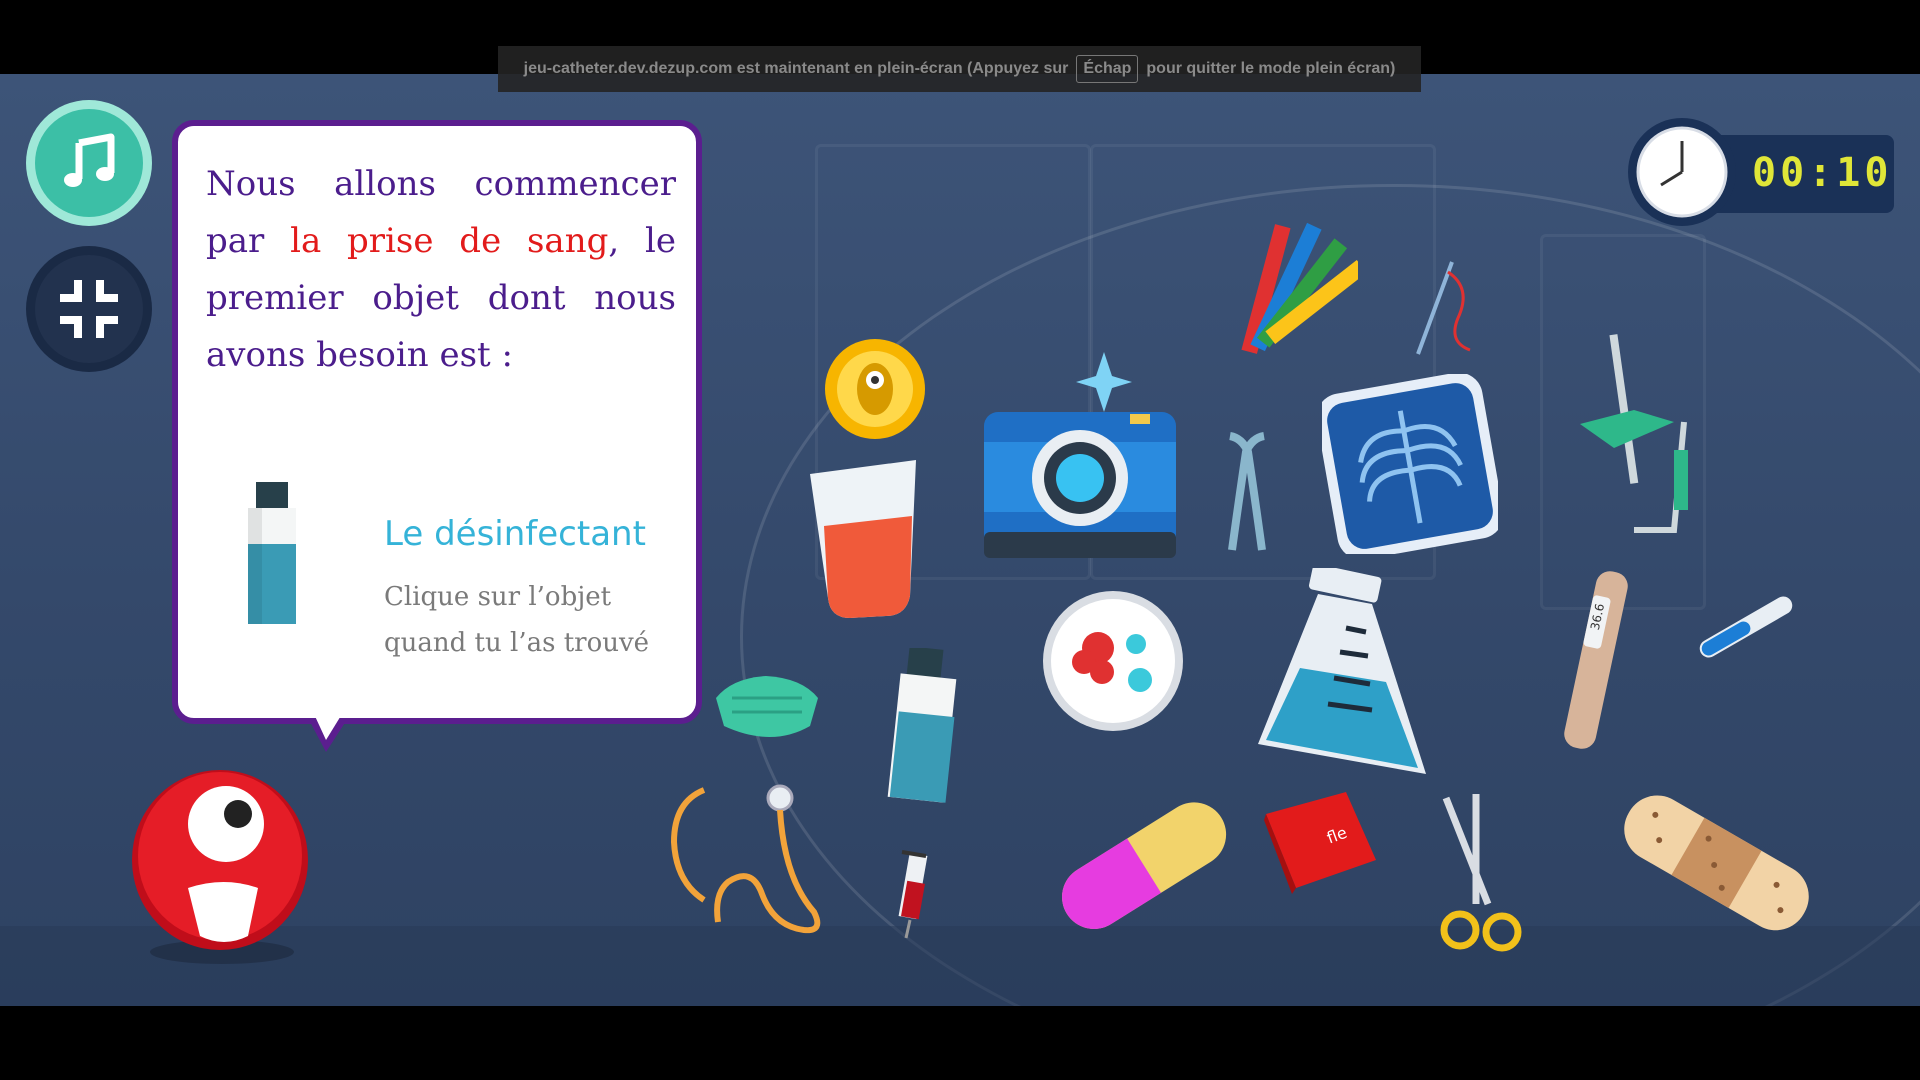  Describe the element at coordinates (328, 733) in the screenshot. I see `bubble-tail` at that location.